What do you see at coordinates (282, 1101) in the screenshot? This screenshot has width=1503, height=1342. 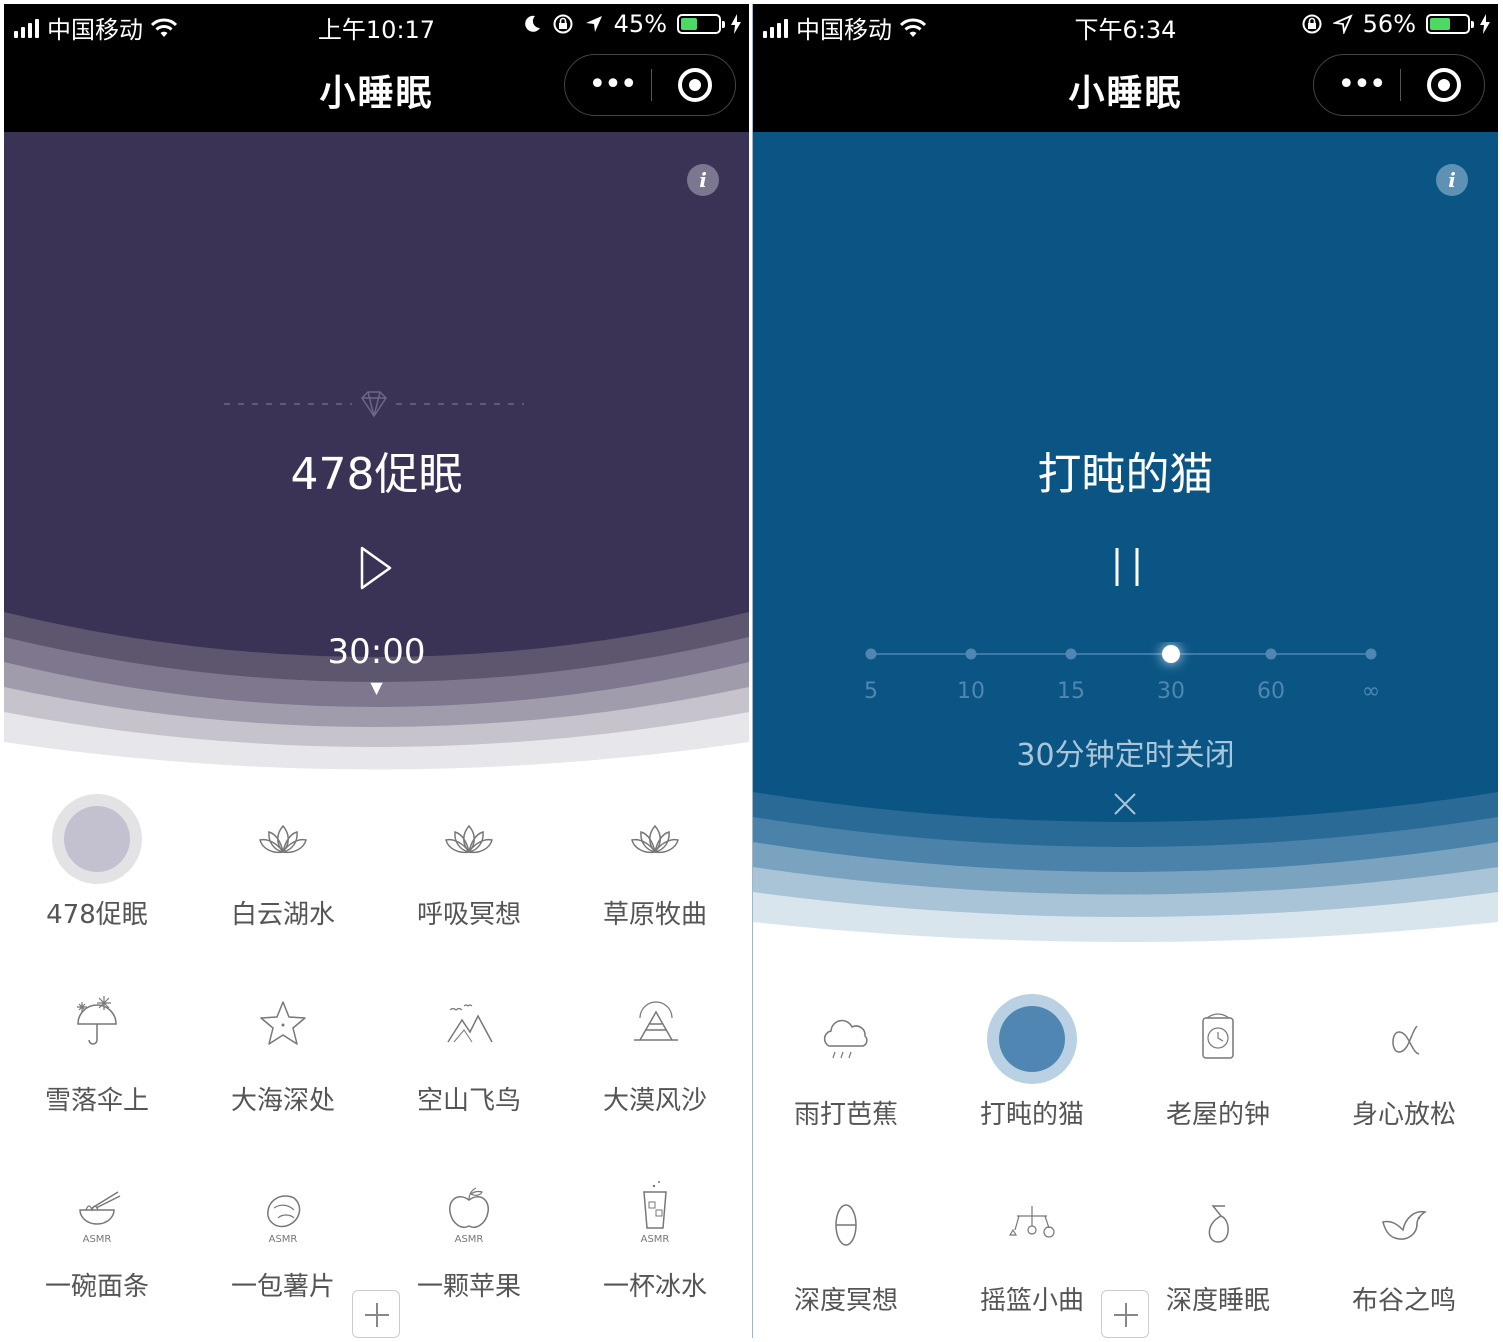 I see `sound-item-label: 大海深处` at bounding box center [282, 1101].